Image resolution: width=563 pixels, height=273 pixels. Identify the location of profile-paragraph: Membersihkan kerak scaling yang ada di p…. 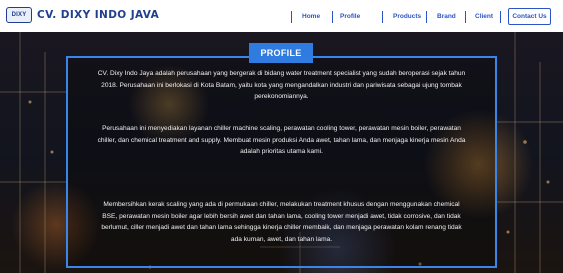
(281, 222).